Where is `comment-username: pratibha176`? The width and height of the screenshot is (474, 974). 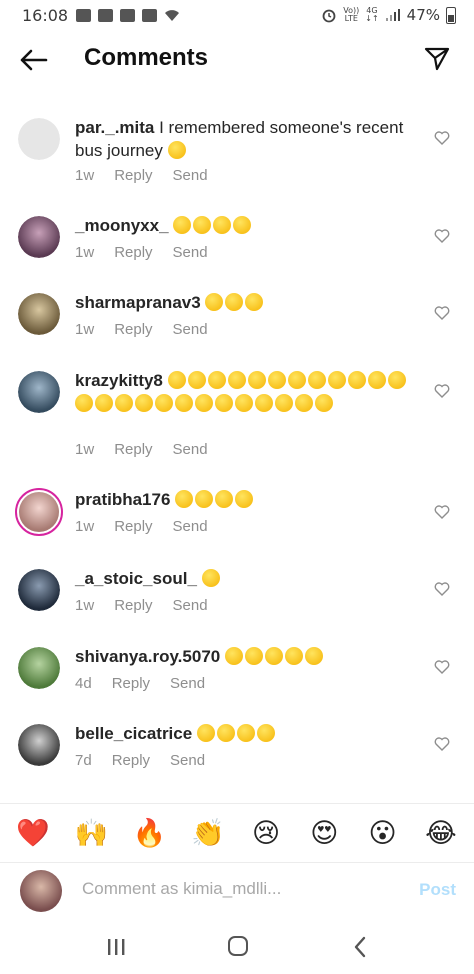 comment-username: pratibha176 is located at coordinates (122, 499).